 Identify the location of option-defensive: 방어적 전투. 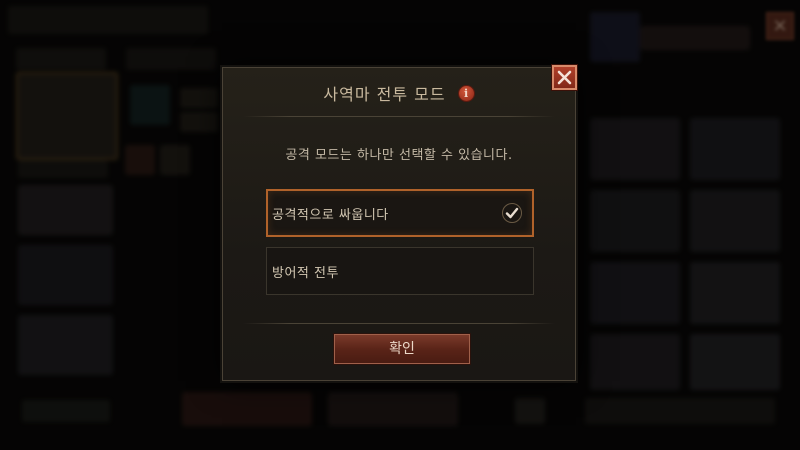
(400, 271).